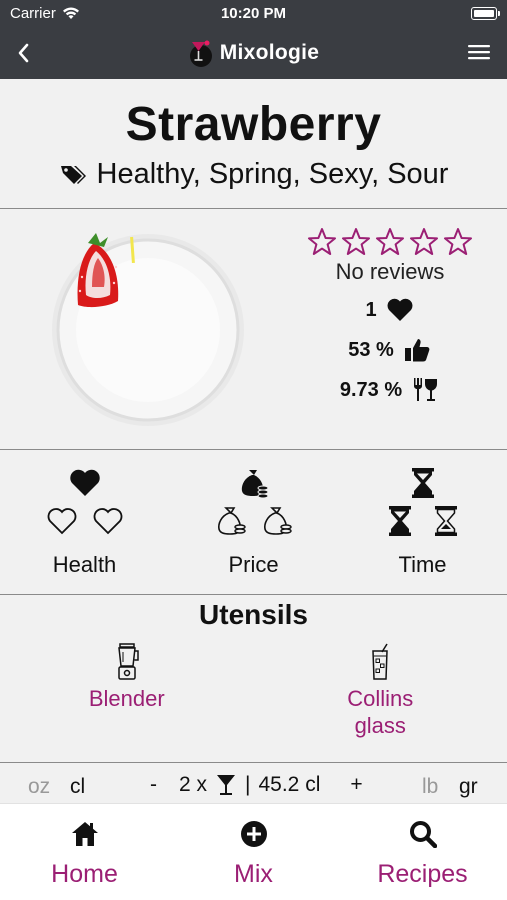 This screenshot has width=507, height=900. I want to click on price-rating: Price, so click(253, 522).